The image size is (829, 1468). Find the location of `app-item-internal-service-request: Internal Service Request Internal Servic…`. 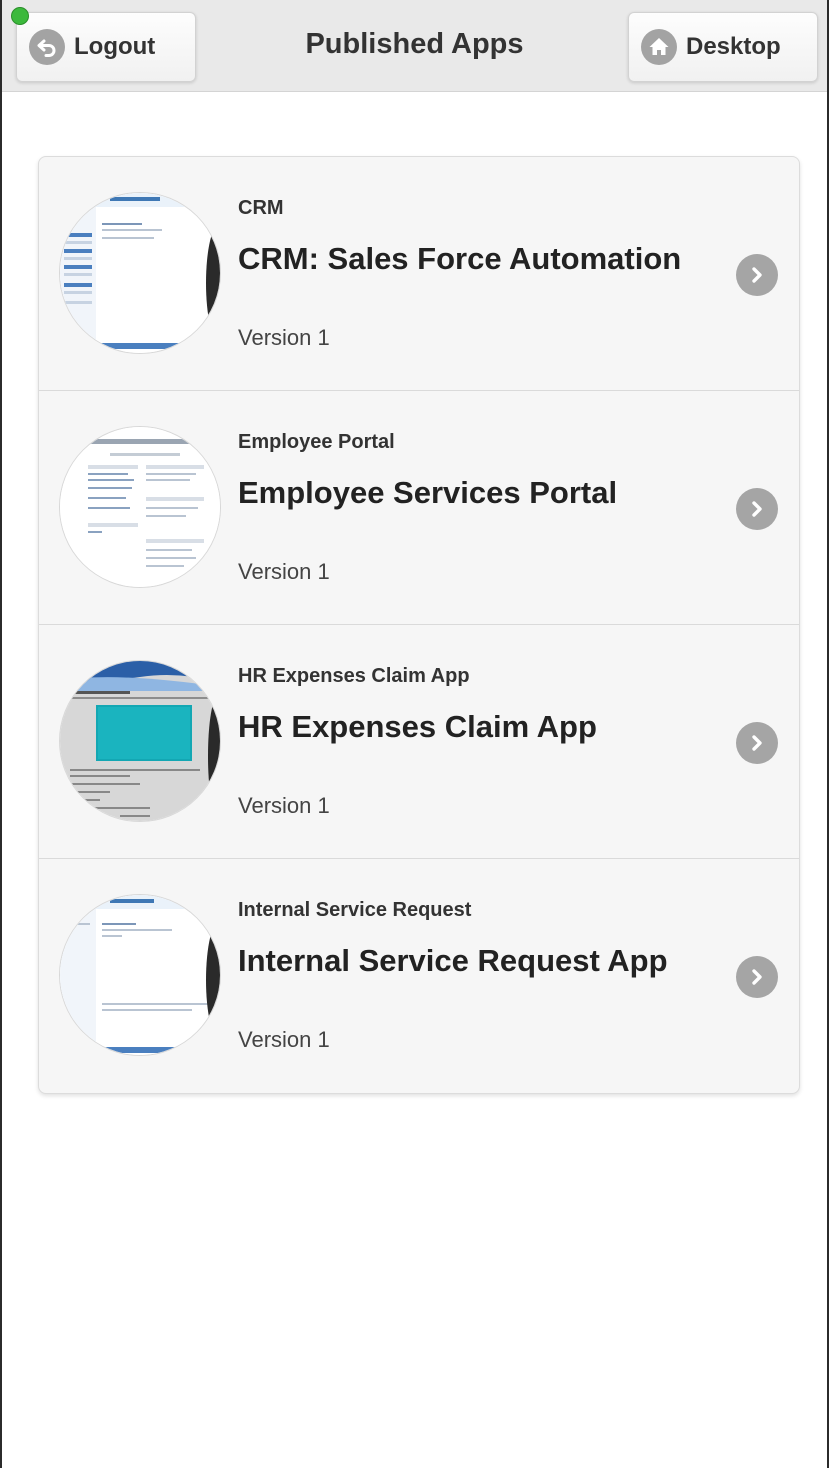

app-item-internal-service-request: Internal Service Request Internal Servic… is located at coordinates (419, 976).